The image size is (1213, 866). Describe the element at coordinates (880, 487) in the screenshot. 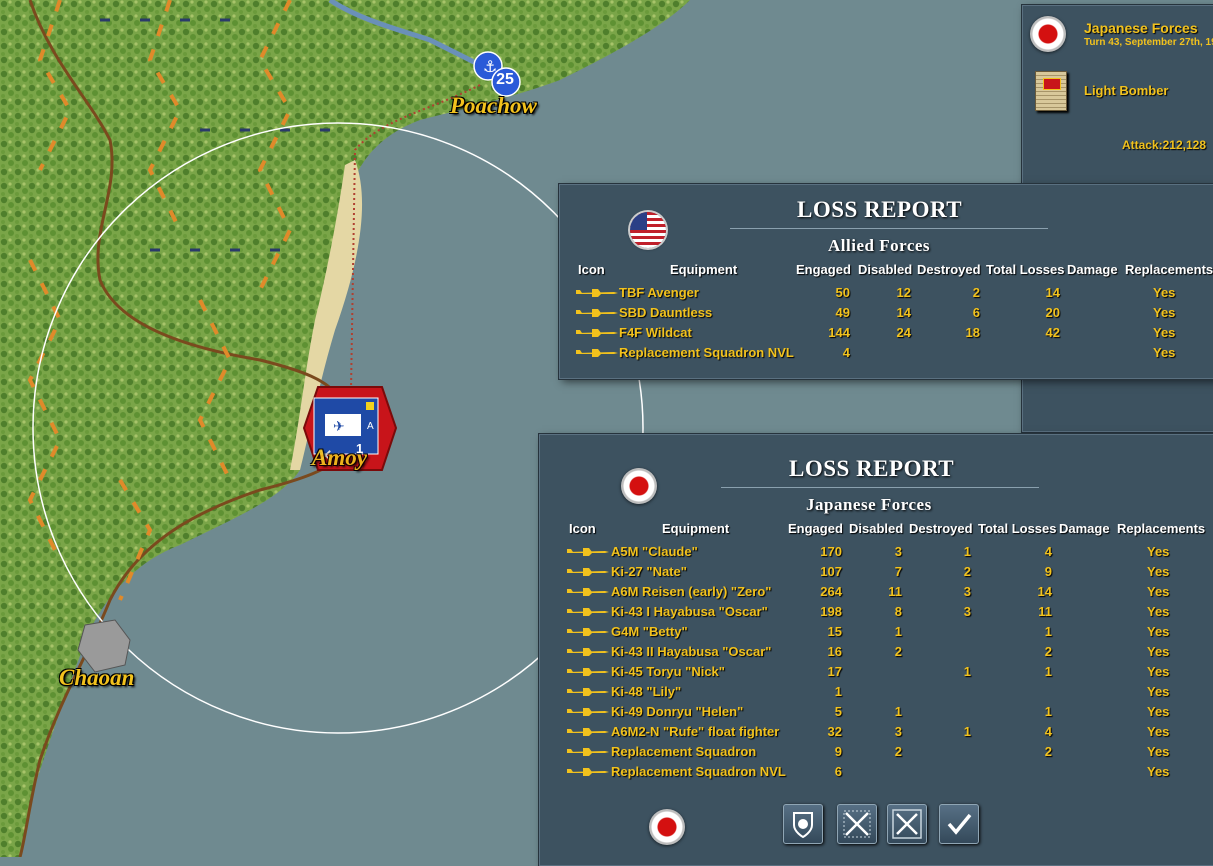

I see `japanese-title-rule` at that location.